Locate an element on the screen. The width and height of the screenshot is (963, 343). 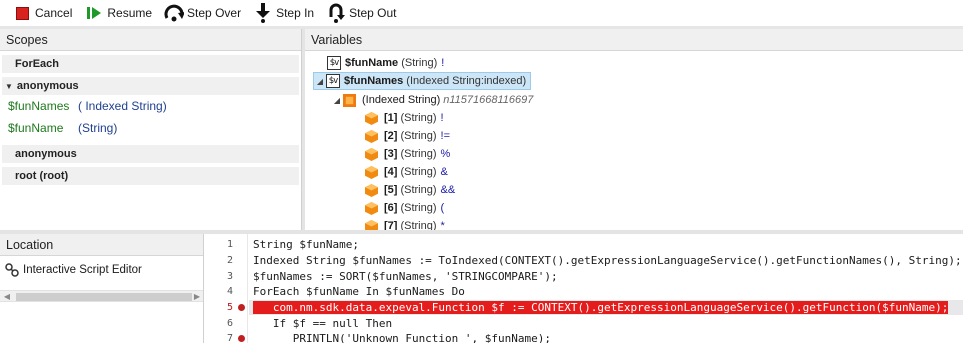
step-over-button: Step Over is located at coordinates (202, 13).